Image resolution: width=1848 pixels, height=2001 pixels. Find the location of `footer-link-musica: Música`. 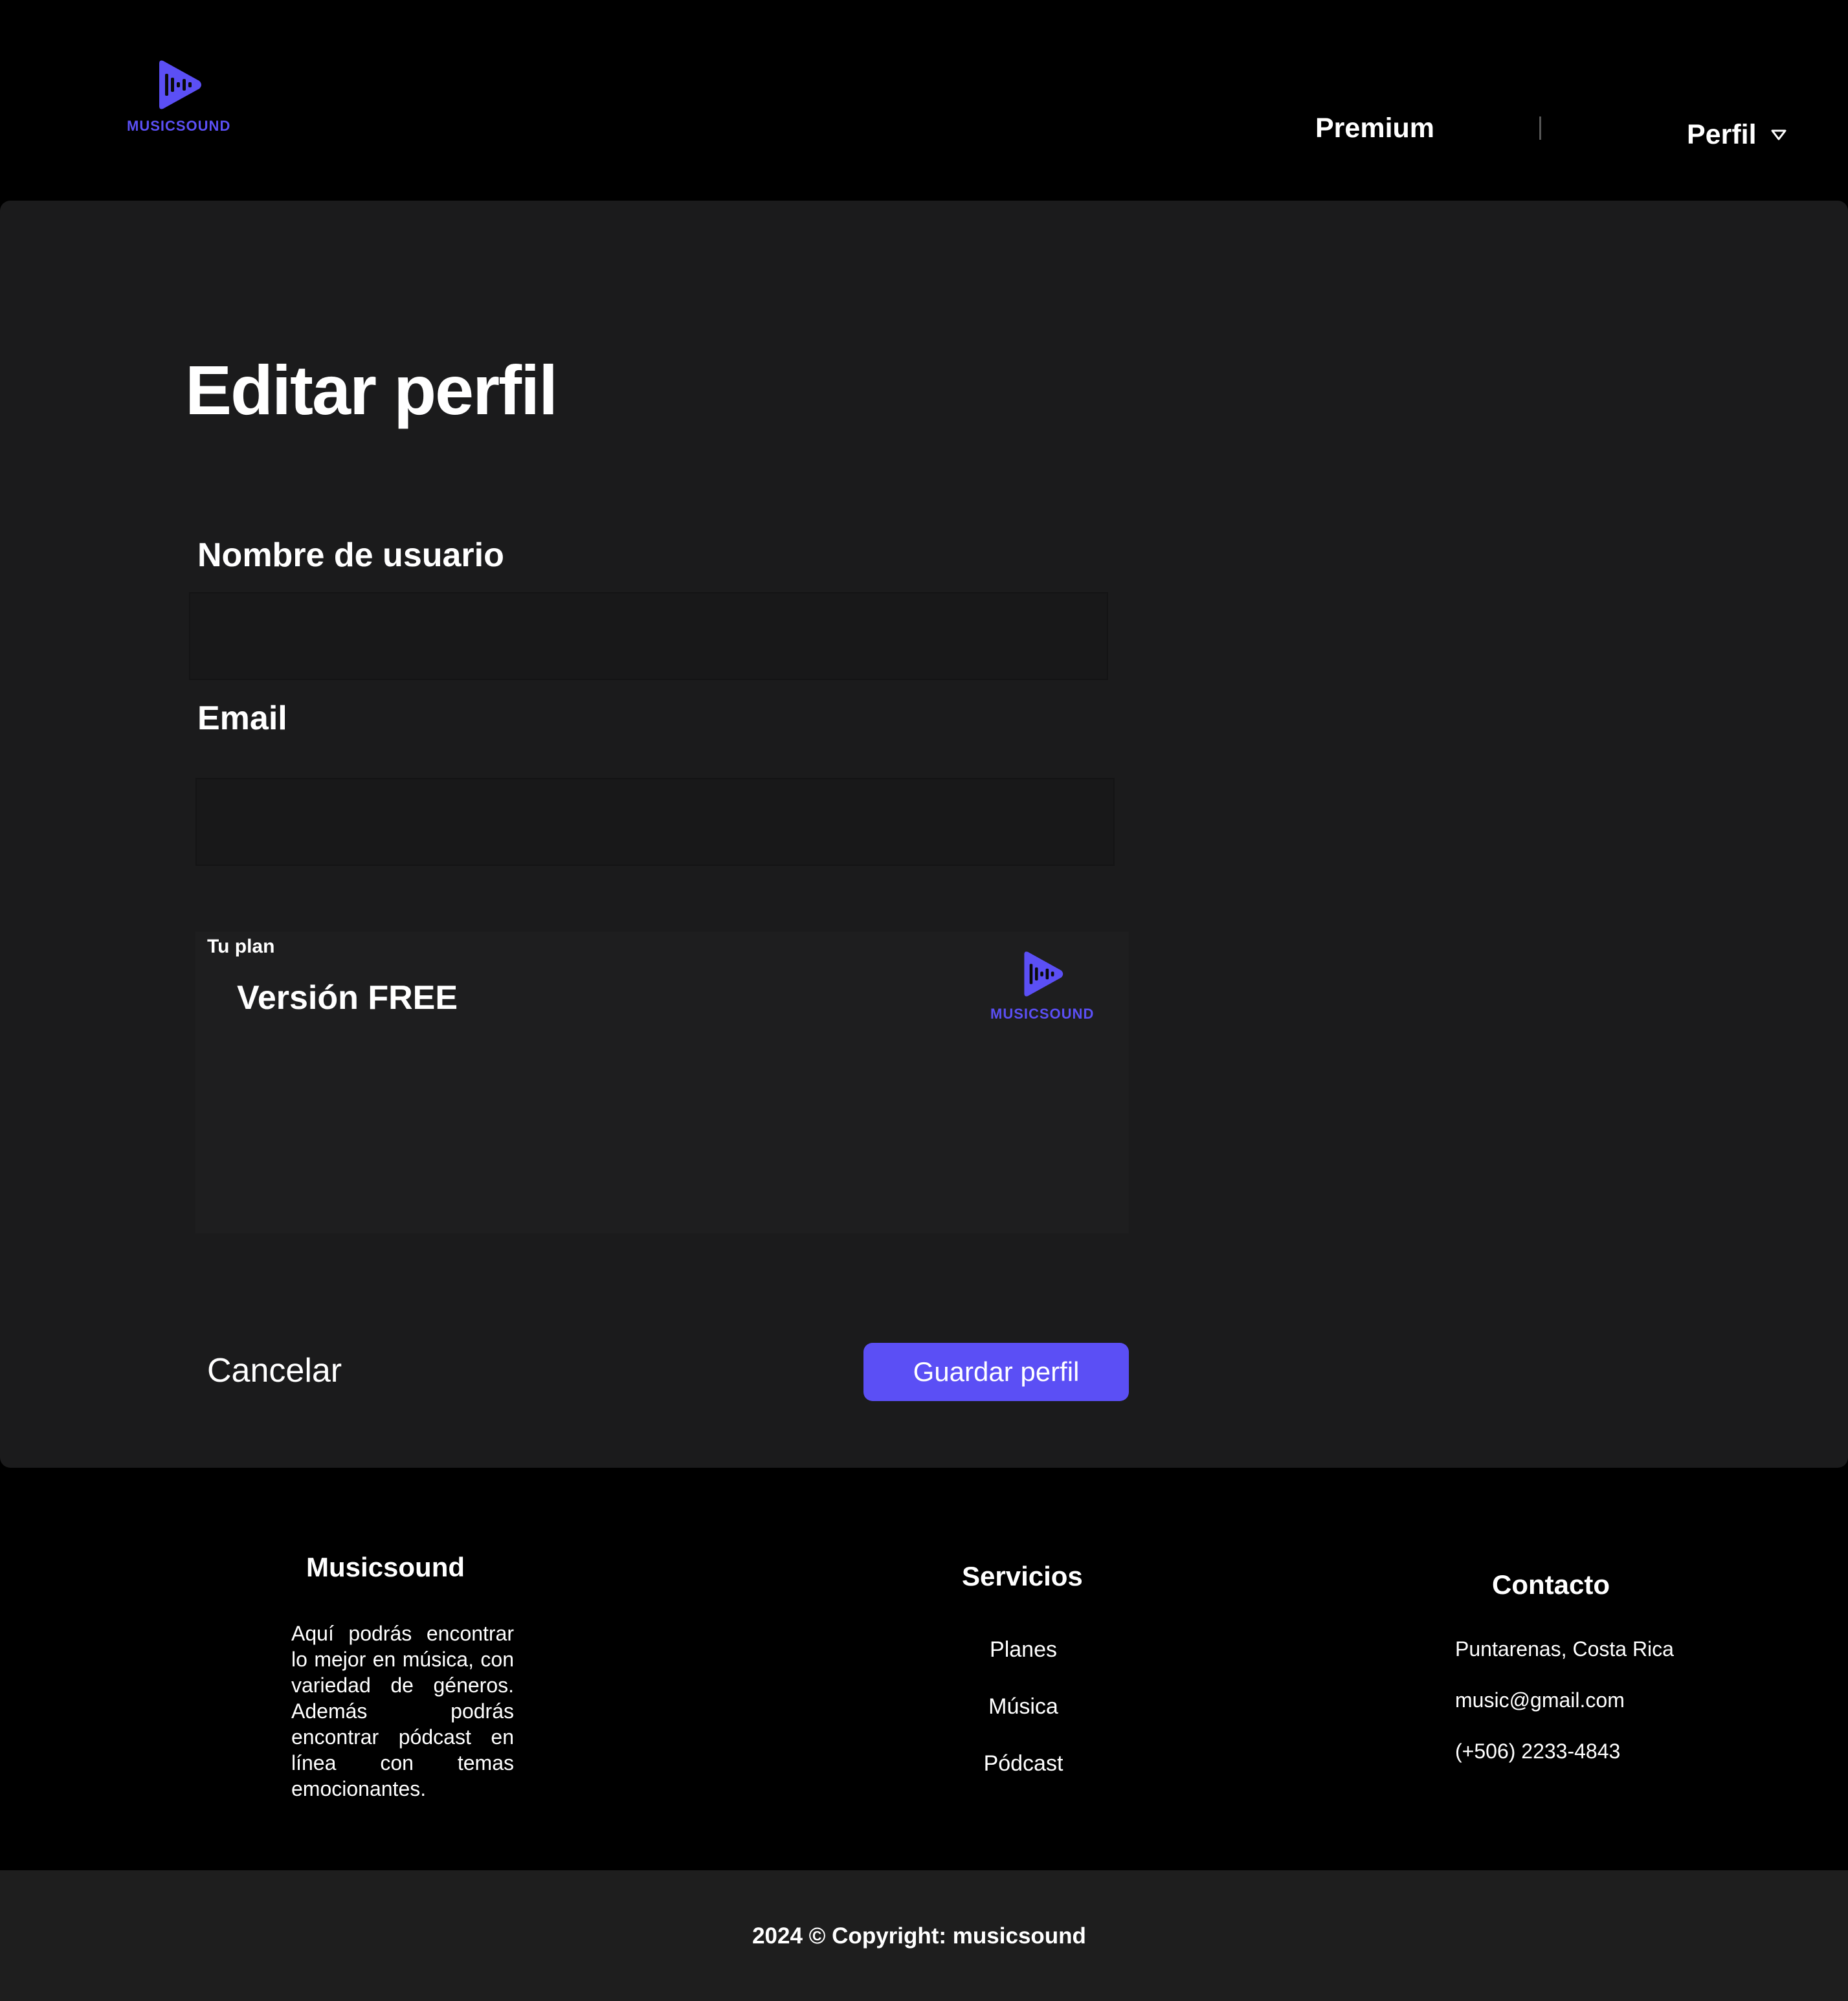

footer-link-musica: Música is located at coordinates (1023, 1722).